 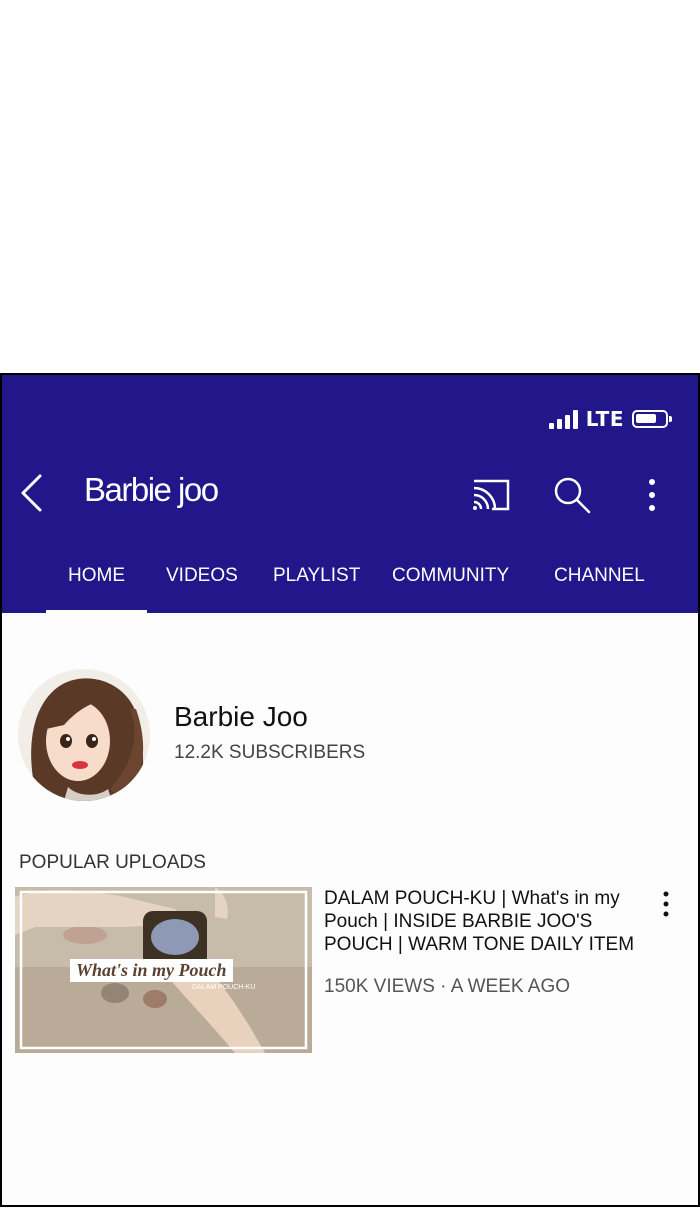 I want to click on avatar, so click(x=84, y=735).